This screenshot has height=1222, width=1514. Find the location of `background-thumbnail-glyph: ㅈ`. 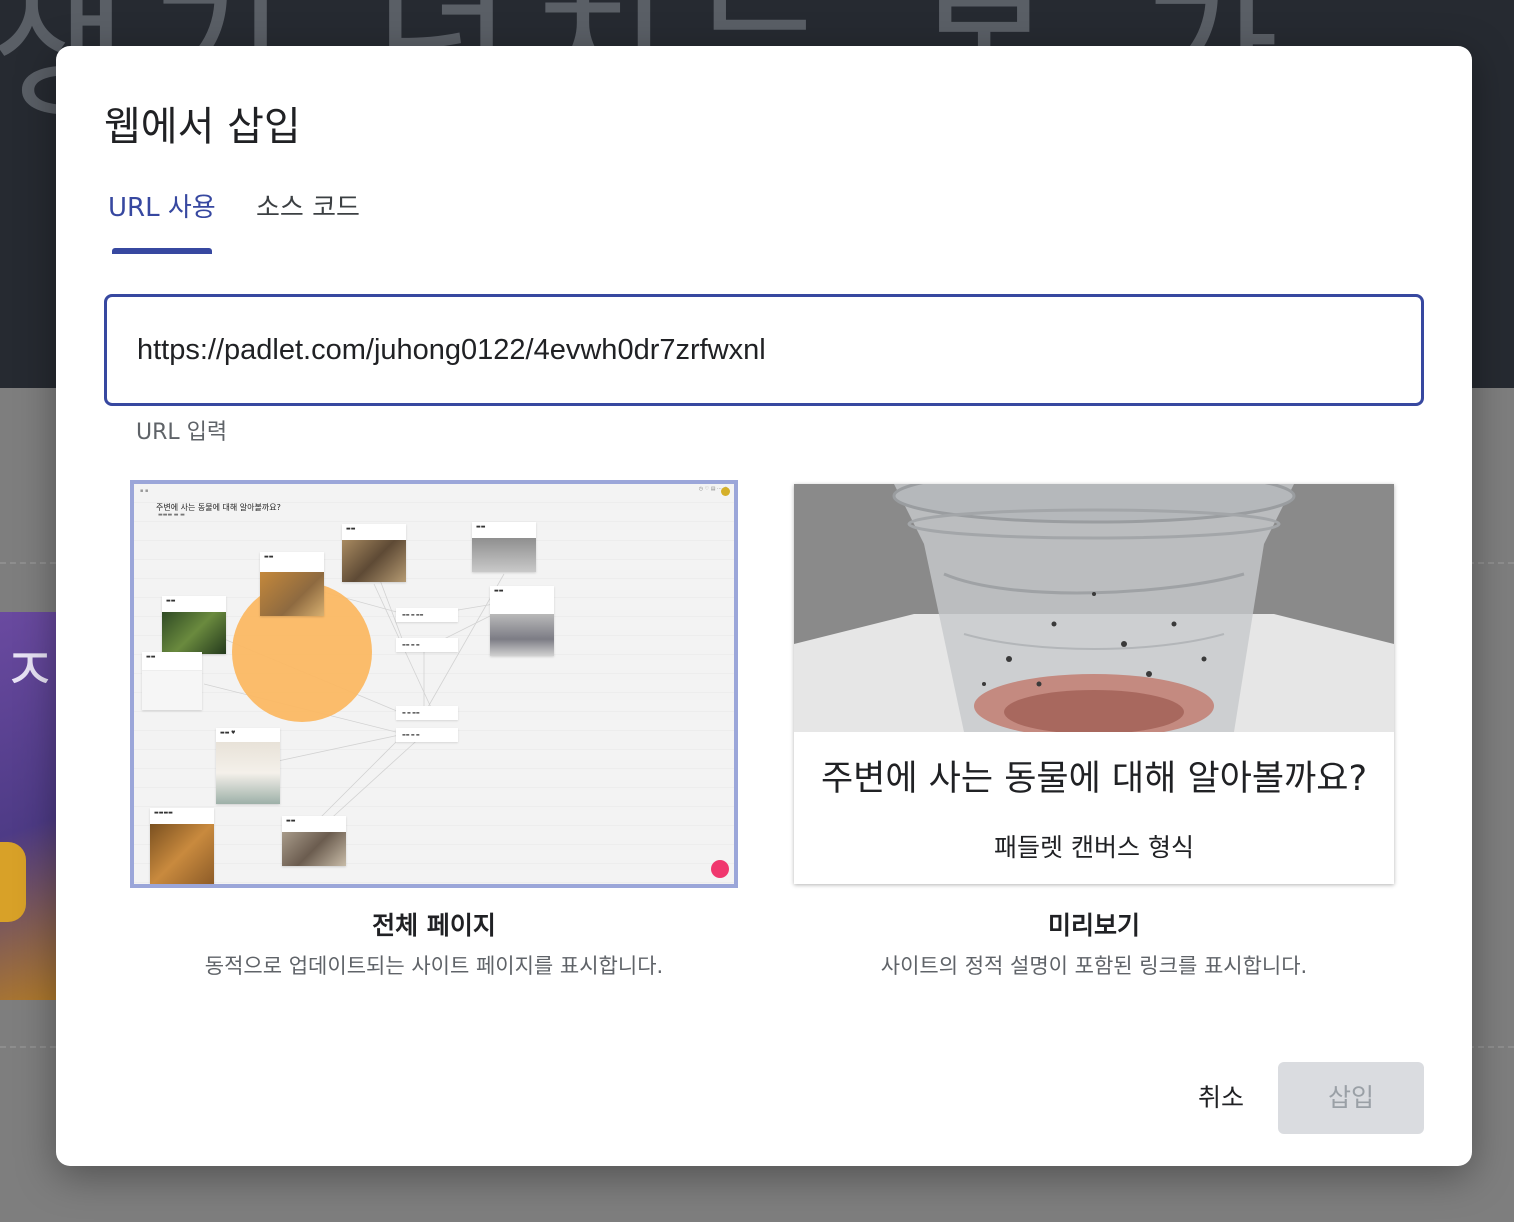

background-thumbnail-glyph: ㅈ is located at coordinates (30, 671).